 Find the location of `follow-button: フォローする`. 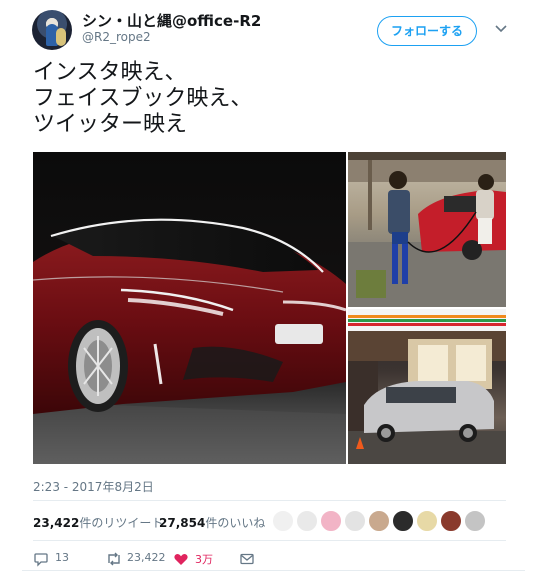

follow-button: フォローする is located at coordinates (427, 31).